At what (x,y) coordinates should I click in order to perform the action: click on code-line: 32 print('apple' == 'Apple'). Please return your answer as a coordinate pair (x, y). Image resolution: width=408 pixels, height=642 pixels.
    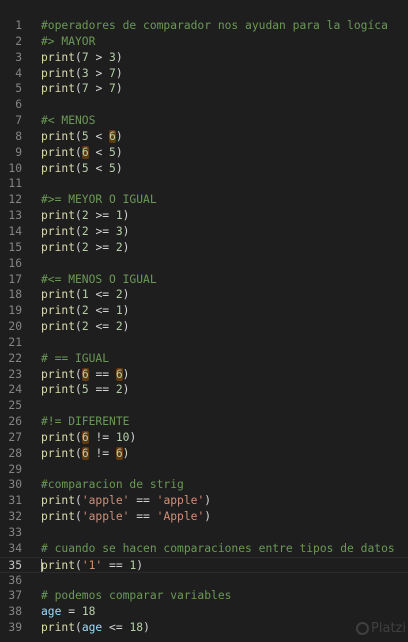
    Looking at the image, I should click on (204, 517).